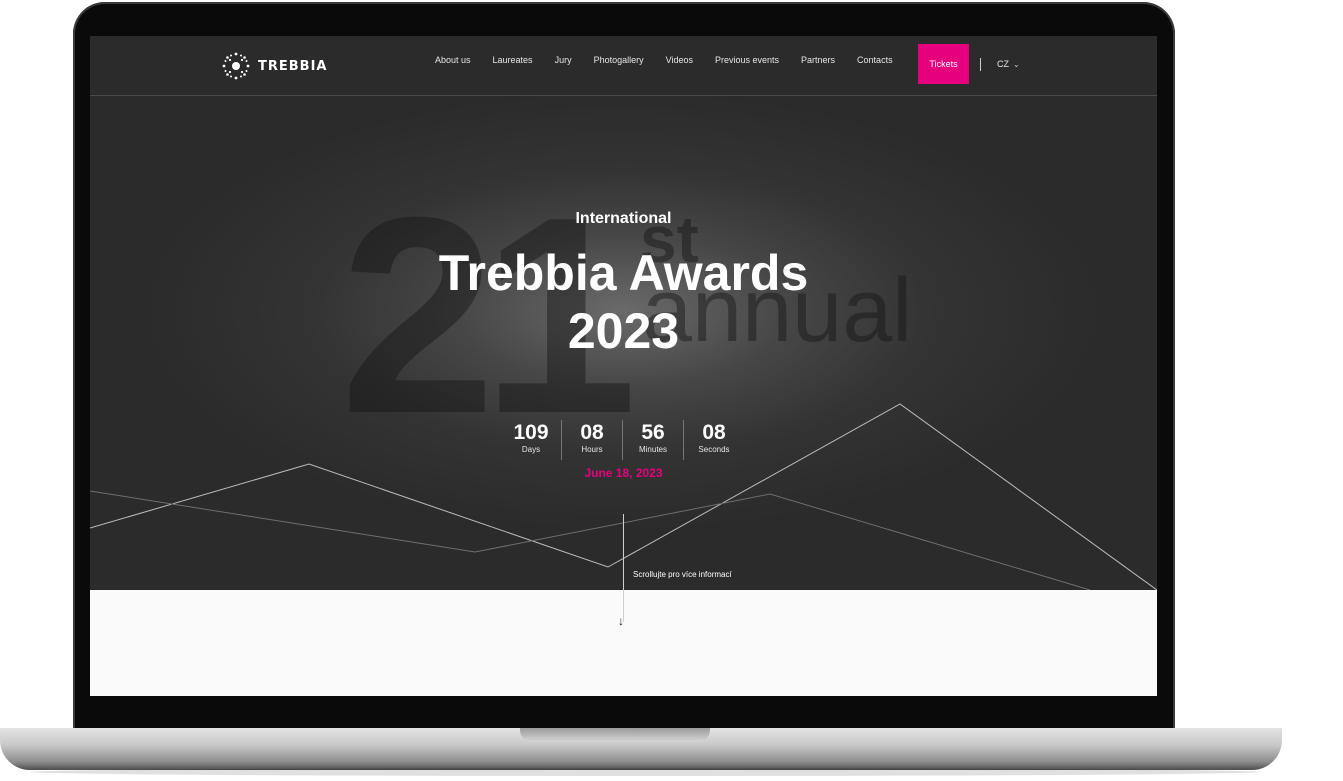 This screenshot has height=781, width=1343. What do you see at coordinates (531, 449) in the screenshot?
I see `countdown-label: Days` at bounding box center [531, 449].